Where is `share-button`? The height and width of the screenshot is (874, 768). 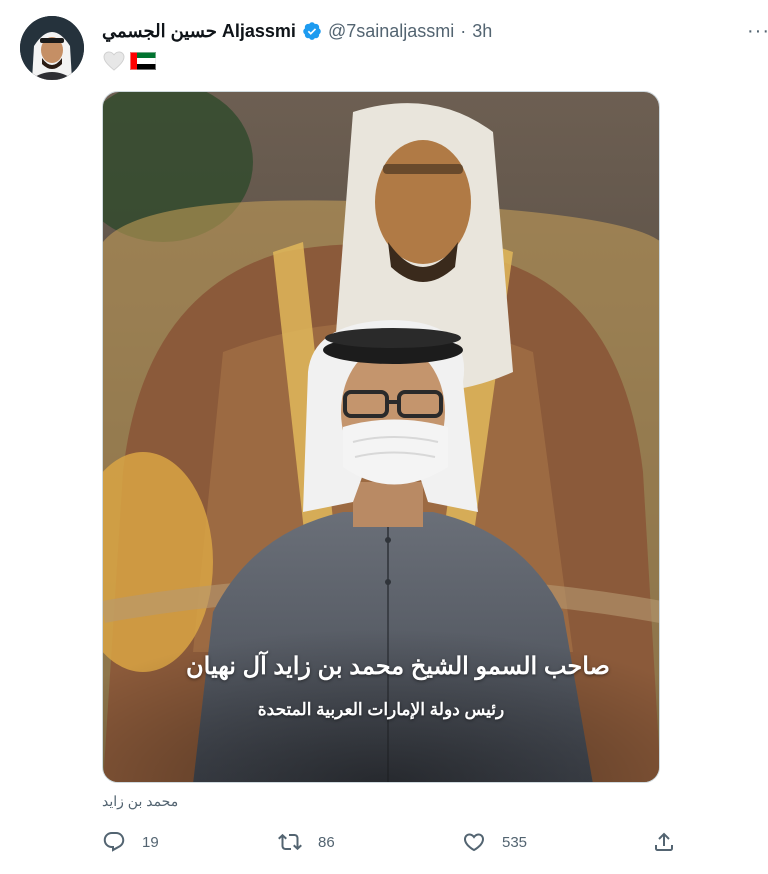
share-button is located at coordinates (664, 842).